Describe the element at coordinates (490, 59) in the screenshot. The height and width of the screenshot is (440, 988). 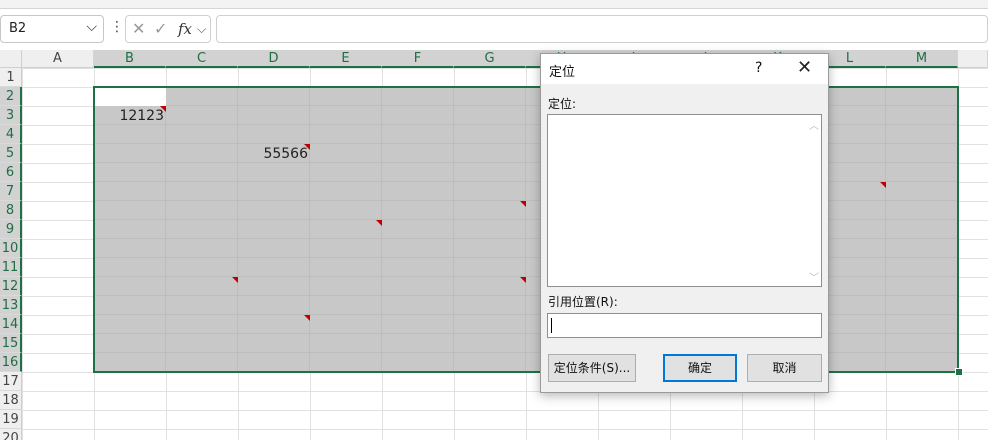
I see `column-header-g: G` at that location.